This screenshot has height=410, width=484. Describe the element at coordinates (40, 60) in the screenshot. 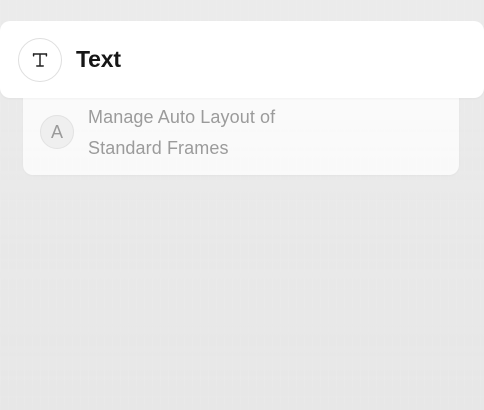

I see `text-type-icon` at that location.